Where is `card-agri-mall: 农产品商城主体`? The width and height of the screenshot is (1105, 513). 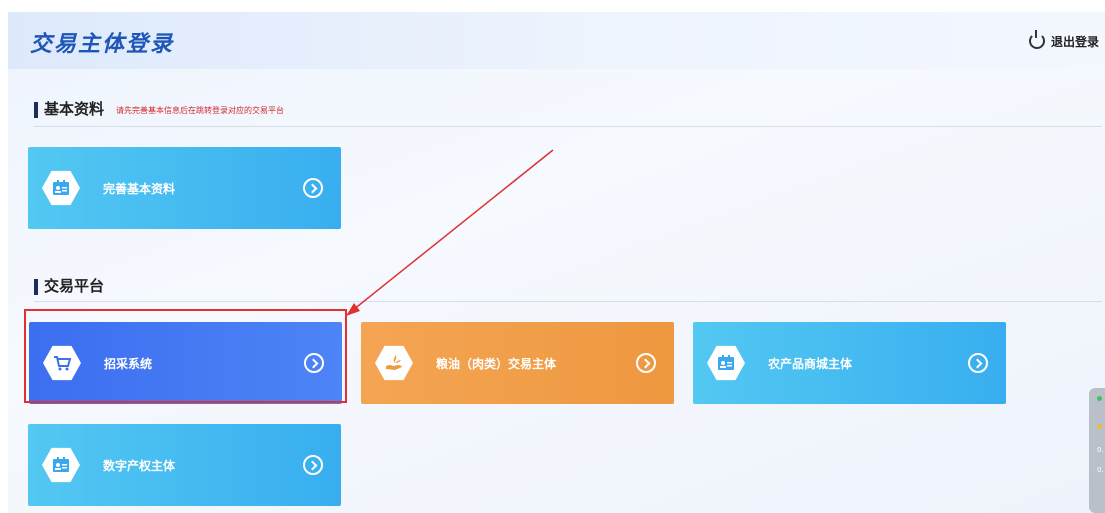
card-agri-mall: 农产品商城主体 is located at coordinates (849, 363).